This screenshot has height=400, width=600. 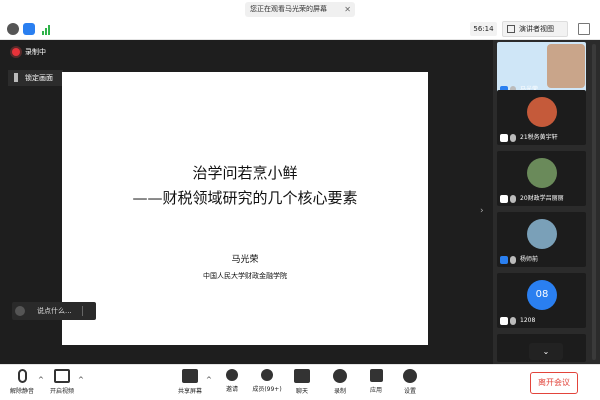 What do you see at coordinates (21, 391) in the screenshot?
I see `unmute-label: 解除静音` at bounding box center [21, 391].